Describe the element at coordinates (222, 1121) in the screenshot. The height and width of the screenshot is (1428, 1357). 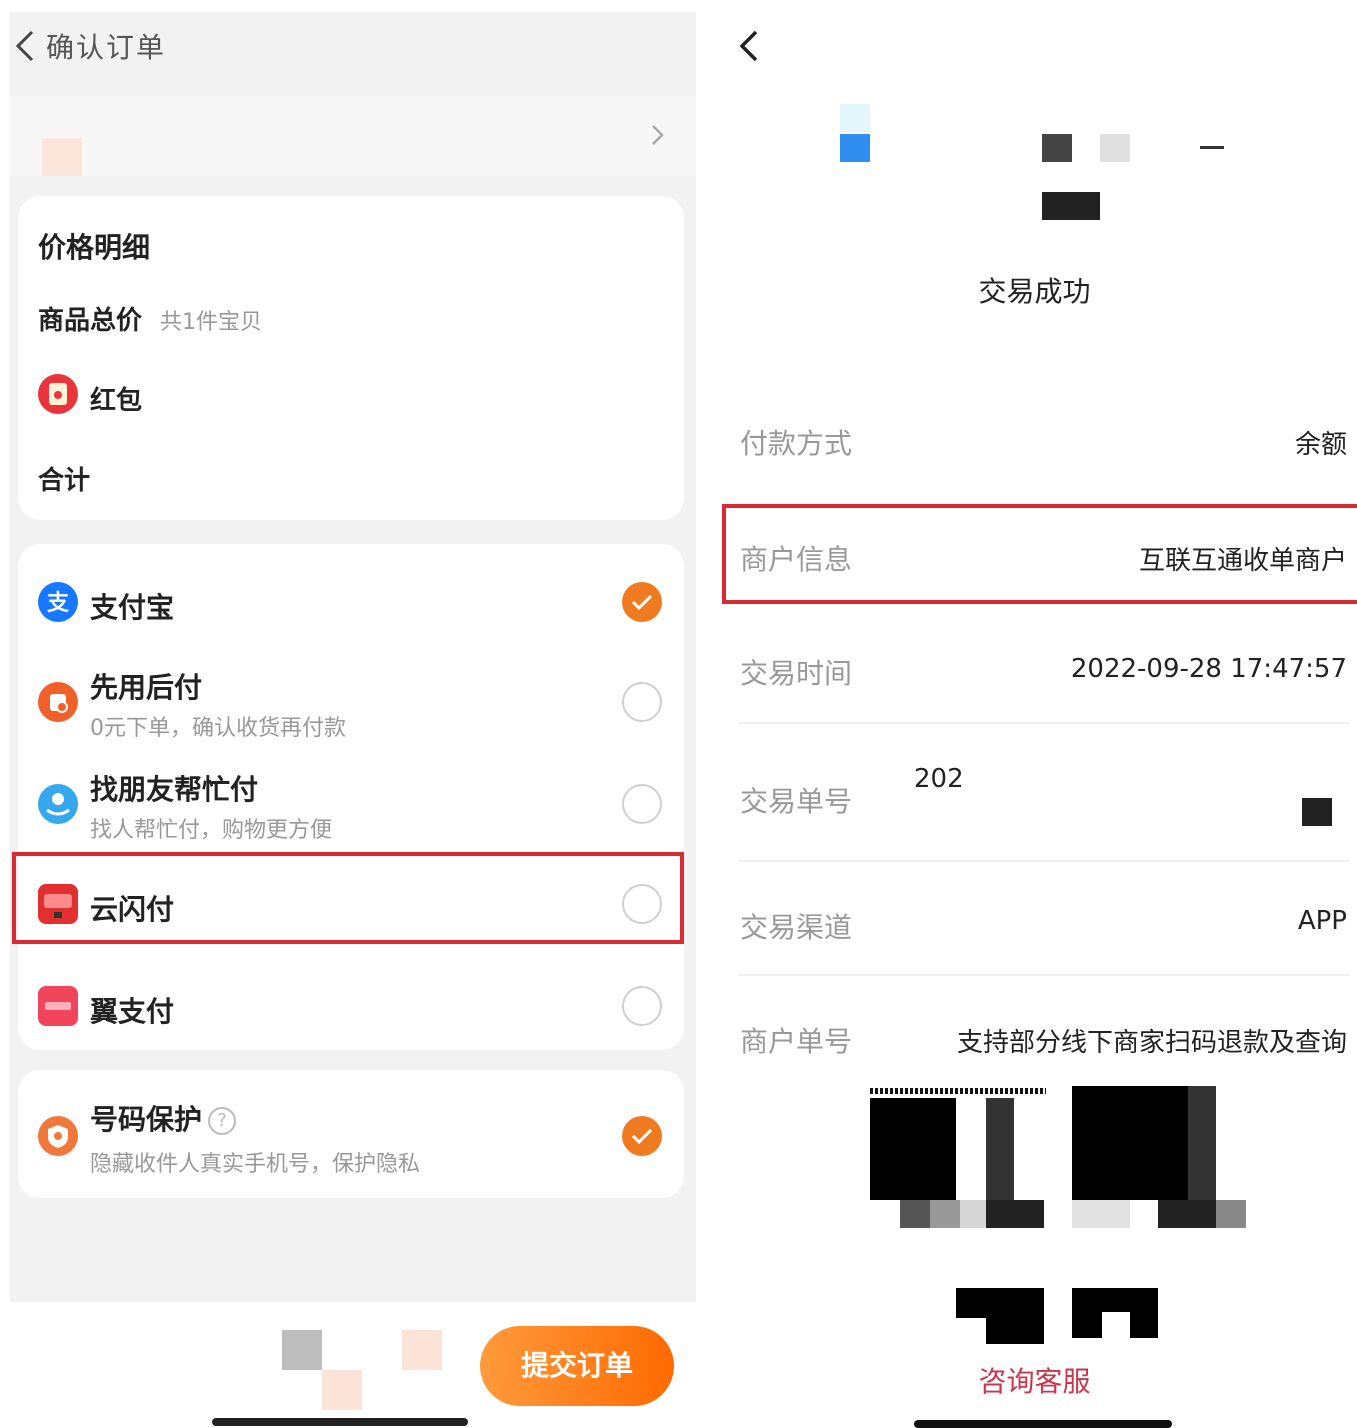
I see `help-icon: ?` at that location.